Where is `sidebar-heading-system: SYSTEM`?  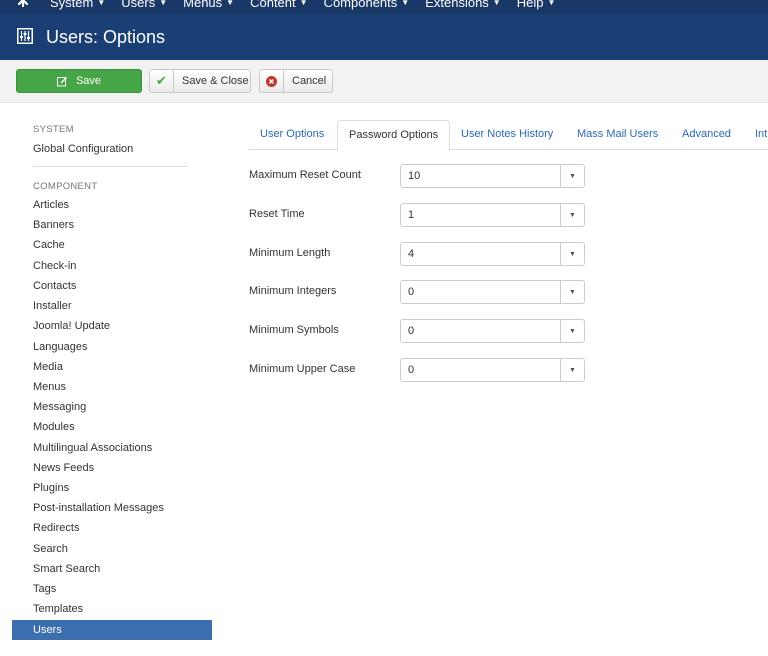 sidebar-heading-system: SYSTEM is located at coordinates (53, 129).